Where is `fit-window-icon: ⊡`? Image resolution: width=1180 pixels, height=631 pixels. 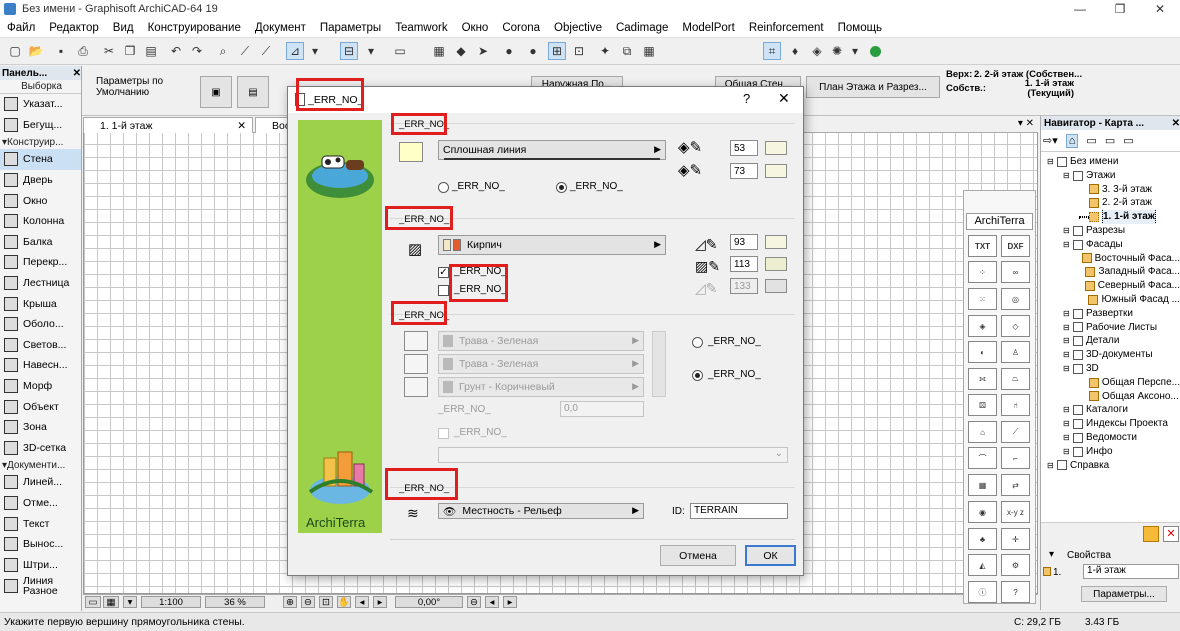
fit-window-icon: ⊡ is located at coordinates (326, 602).